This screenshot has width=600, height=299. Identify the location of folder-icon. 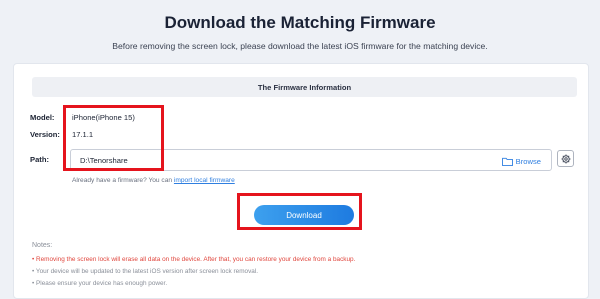
(507, 161).